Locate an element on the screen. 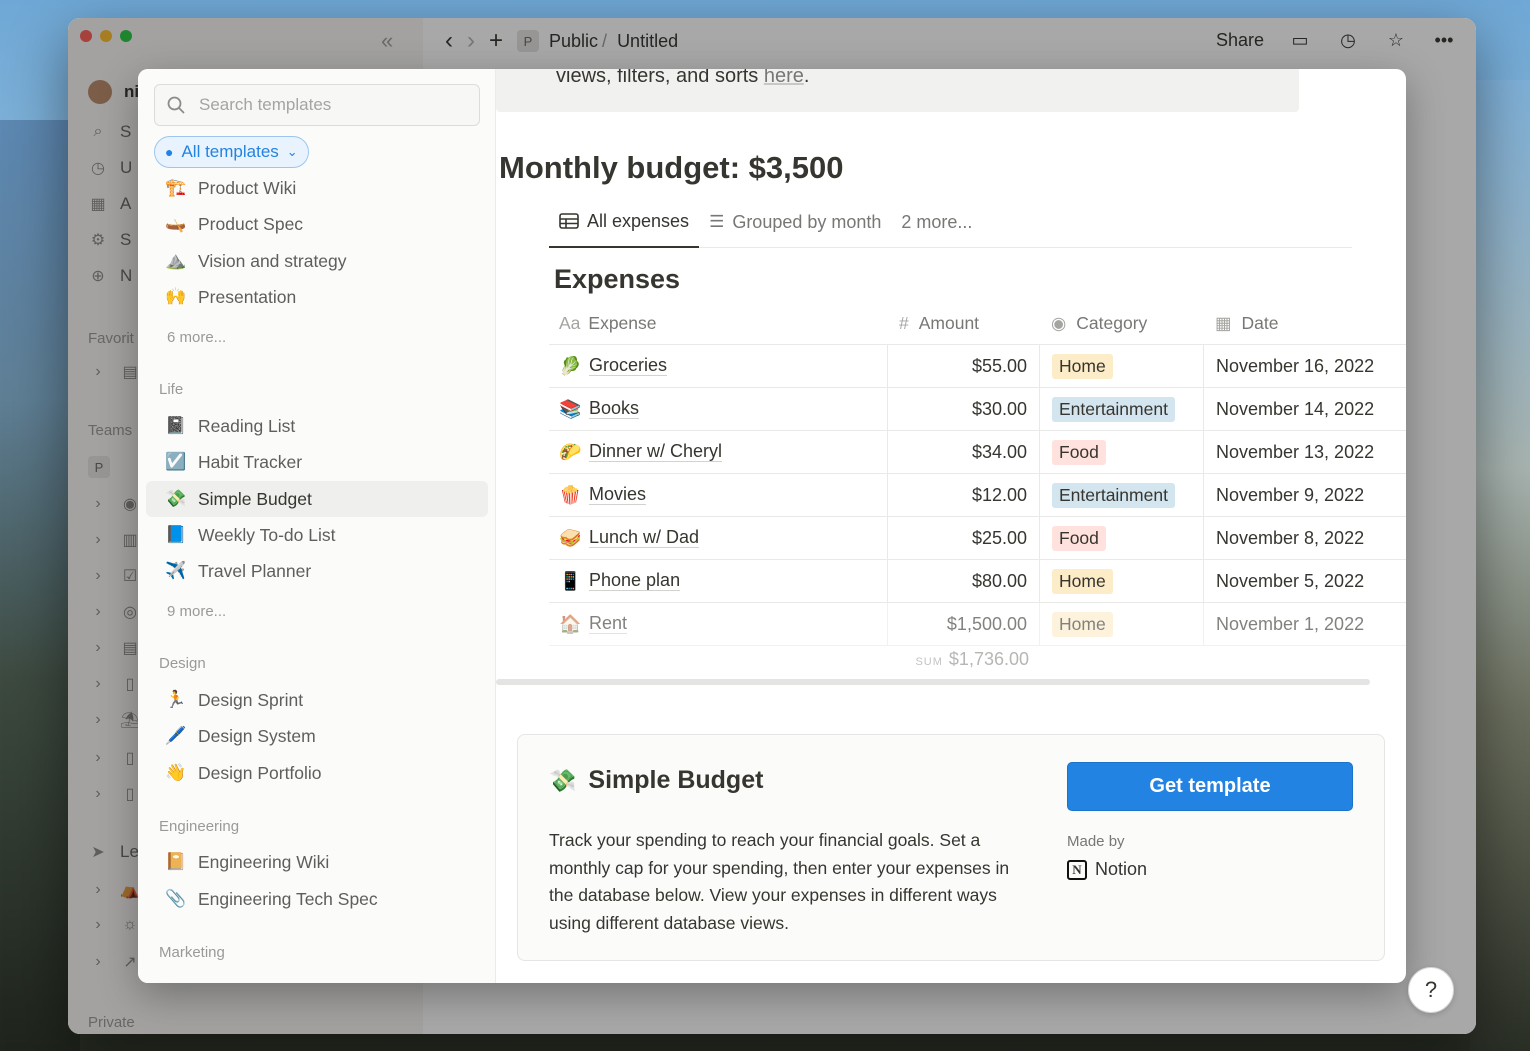  template-product-wiki: 🏗️ Product Wiki is located at coordinates (317, 188).